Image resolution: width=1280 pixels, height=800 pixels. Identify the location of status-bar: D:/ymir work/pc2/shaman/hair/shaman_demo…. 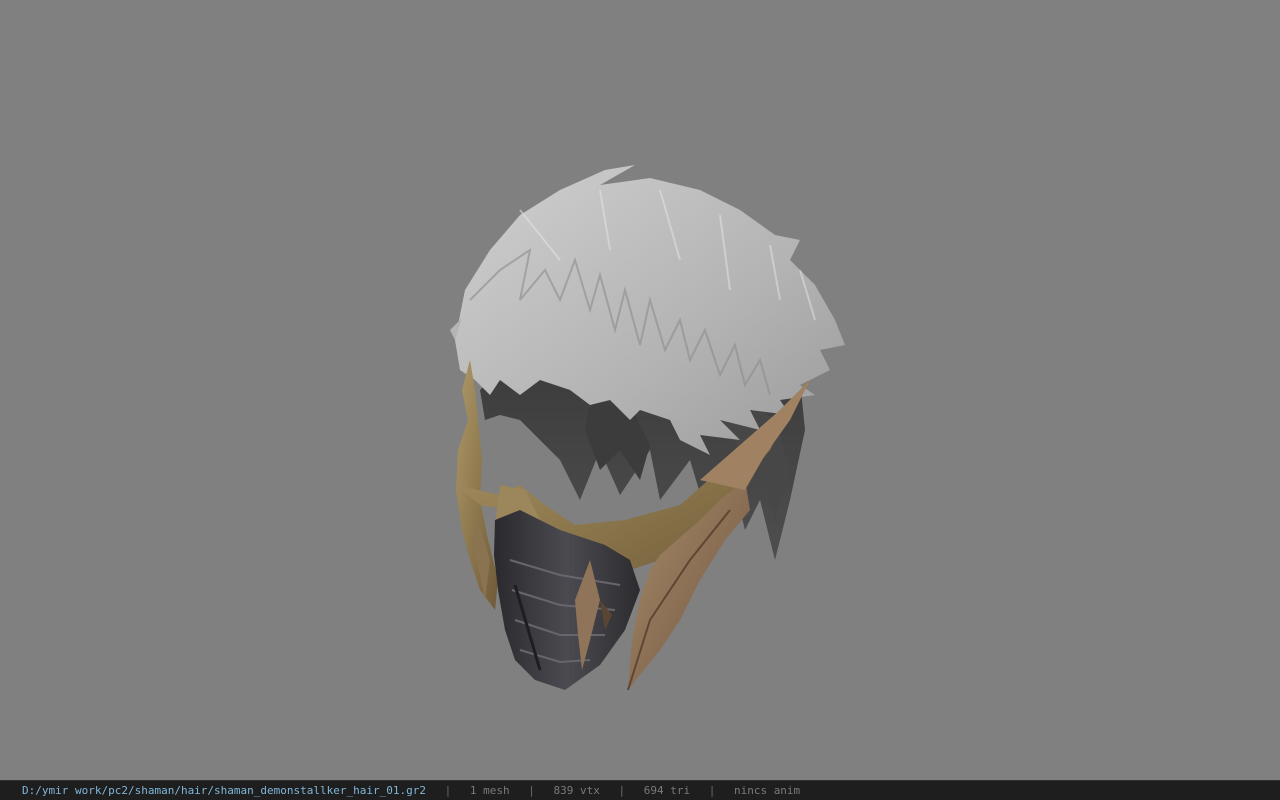
(640, 790).